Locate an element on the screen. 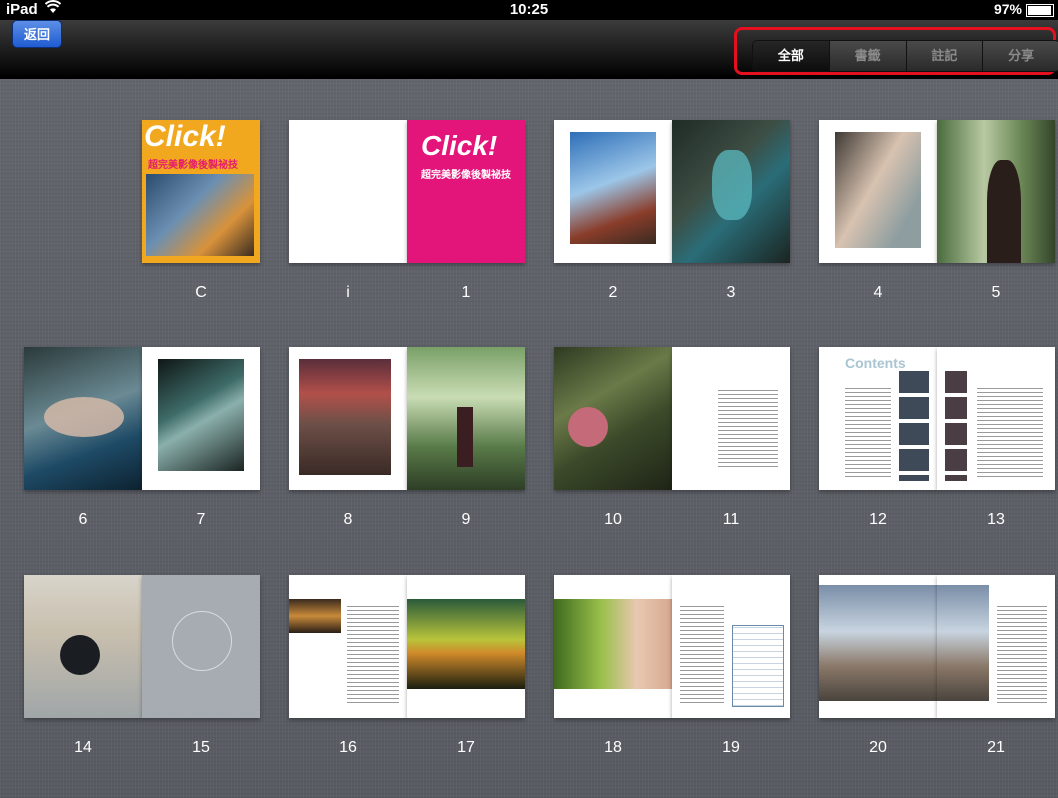 Image resolution: width=1058 pixels, height=798 pixels. page-label: C is located at coordinates (201, 292).